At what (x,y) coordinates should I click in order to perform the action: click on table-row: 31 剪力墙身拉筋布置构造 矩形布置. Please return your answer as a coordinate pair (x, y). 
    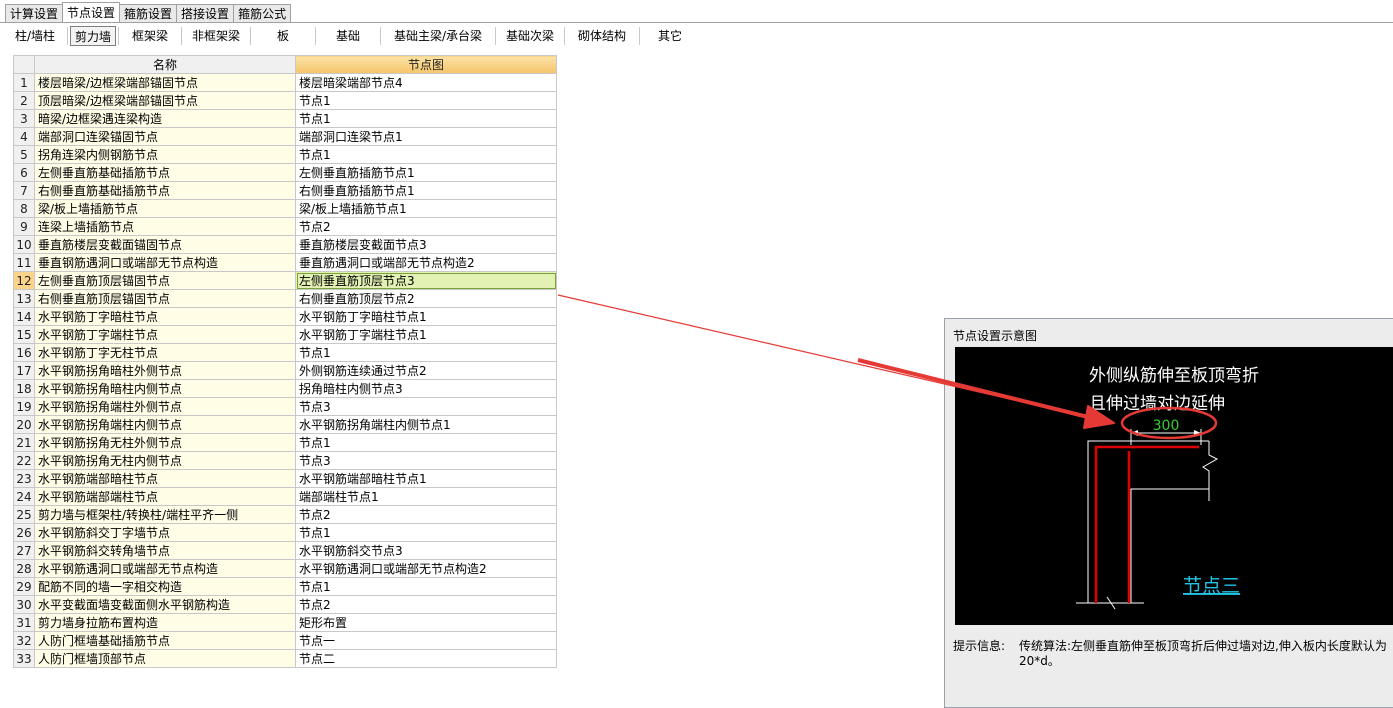
    Looking at the image, I should click on (285, 622).